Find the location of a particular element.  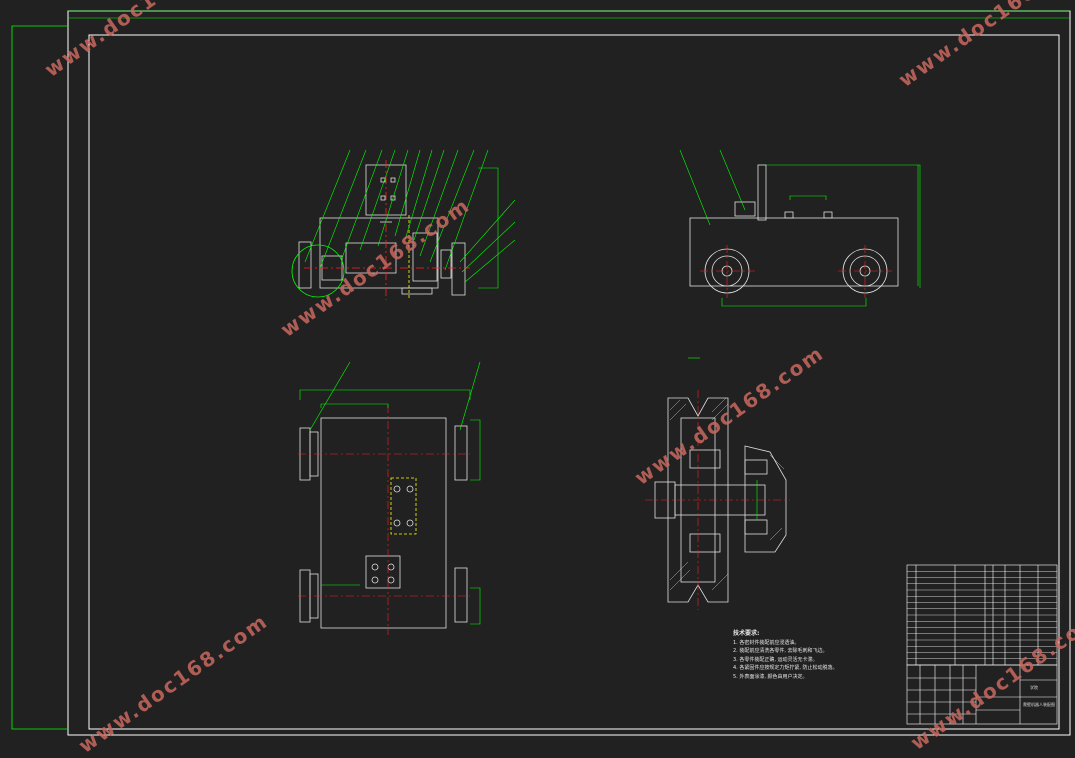

technical-note-4: 4. 各紧固件应按规定力矩拧紧, 防止松动脱落。 is located at coordinates (785, 668).